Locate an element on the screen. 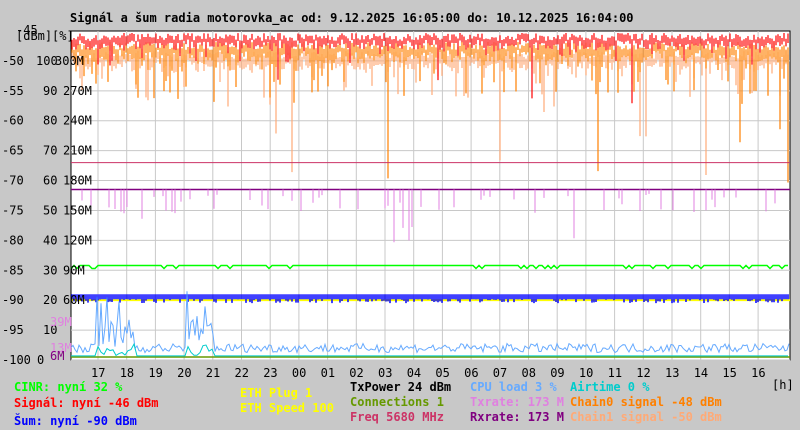  y-tick-rate: 60M is located at coordinates (74, 300).